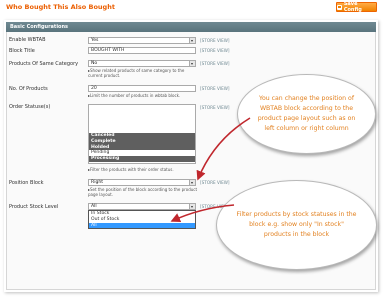 The width and height of the screenshot is (384, 299). What do you see at coordinates (142, 50) in the screenshot?
I see `block-title-input: BOUGHT WITH` at bounding box center [142, 50].